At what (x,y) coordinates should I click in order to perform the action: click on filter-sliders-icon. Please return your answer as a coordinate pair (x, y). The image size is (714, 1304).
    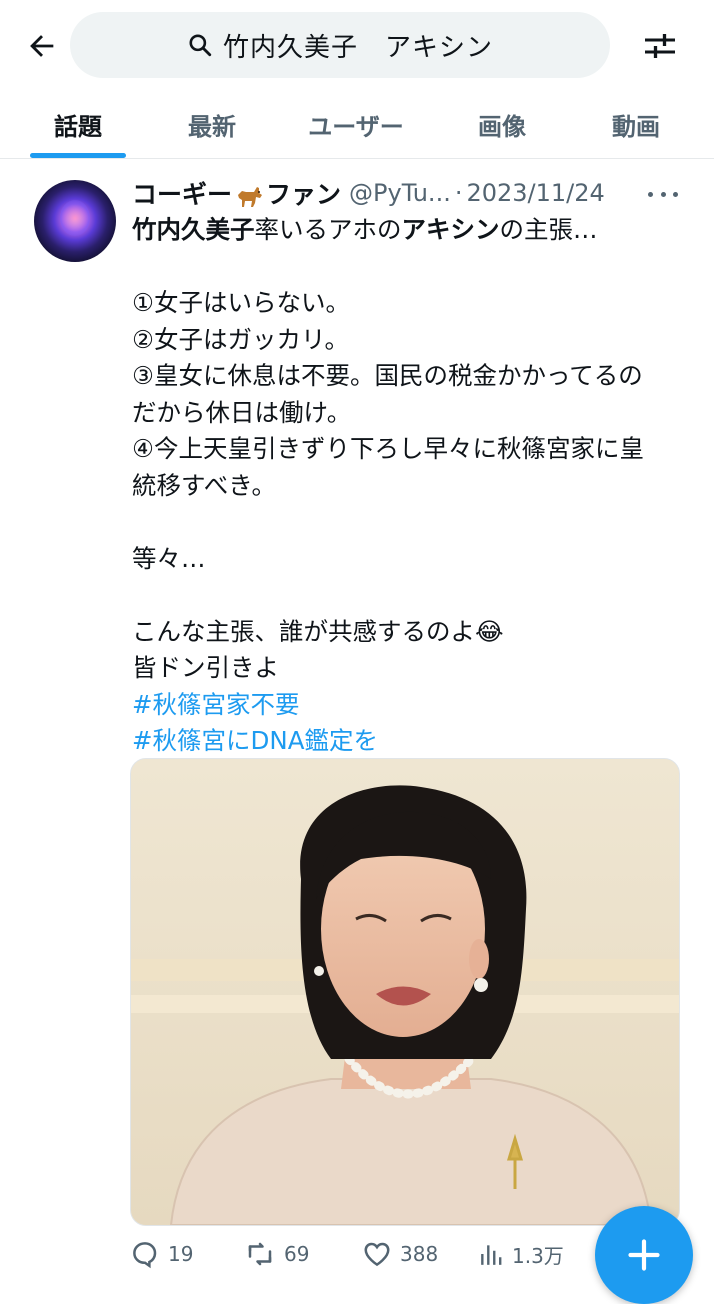
    Looking at the image, I should click on (660, 46).